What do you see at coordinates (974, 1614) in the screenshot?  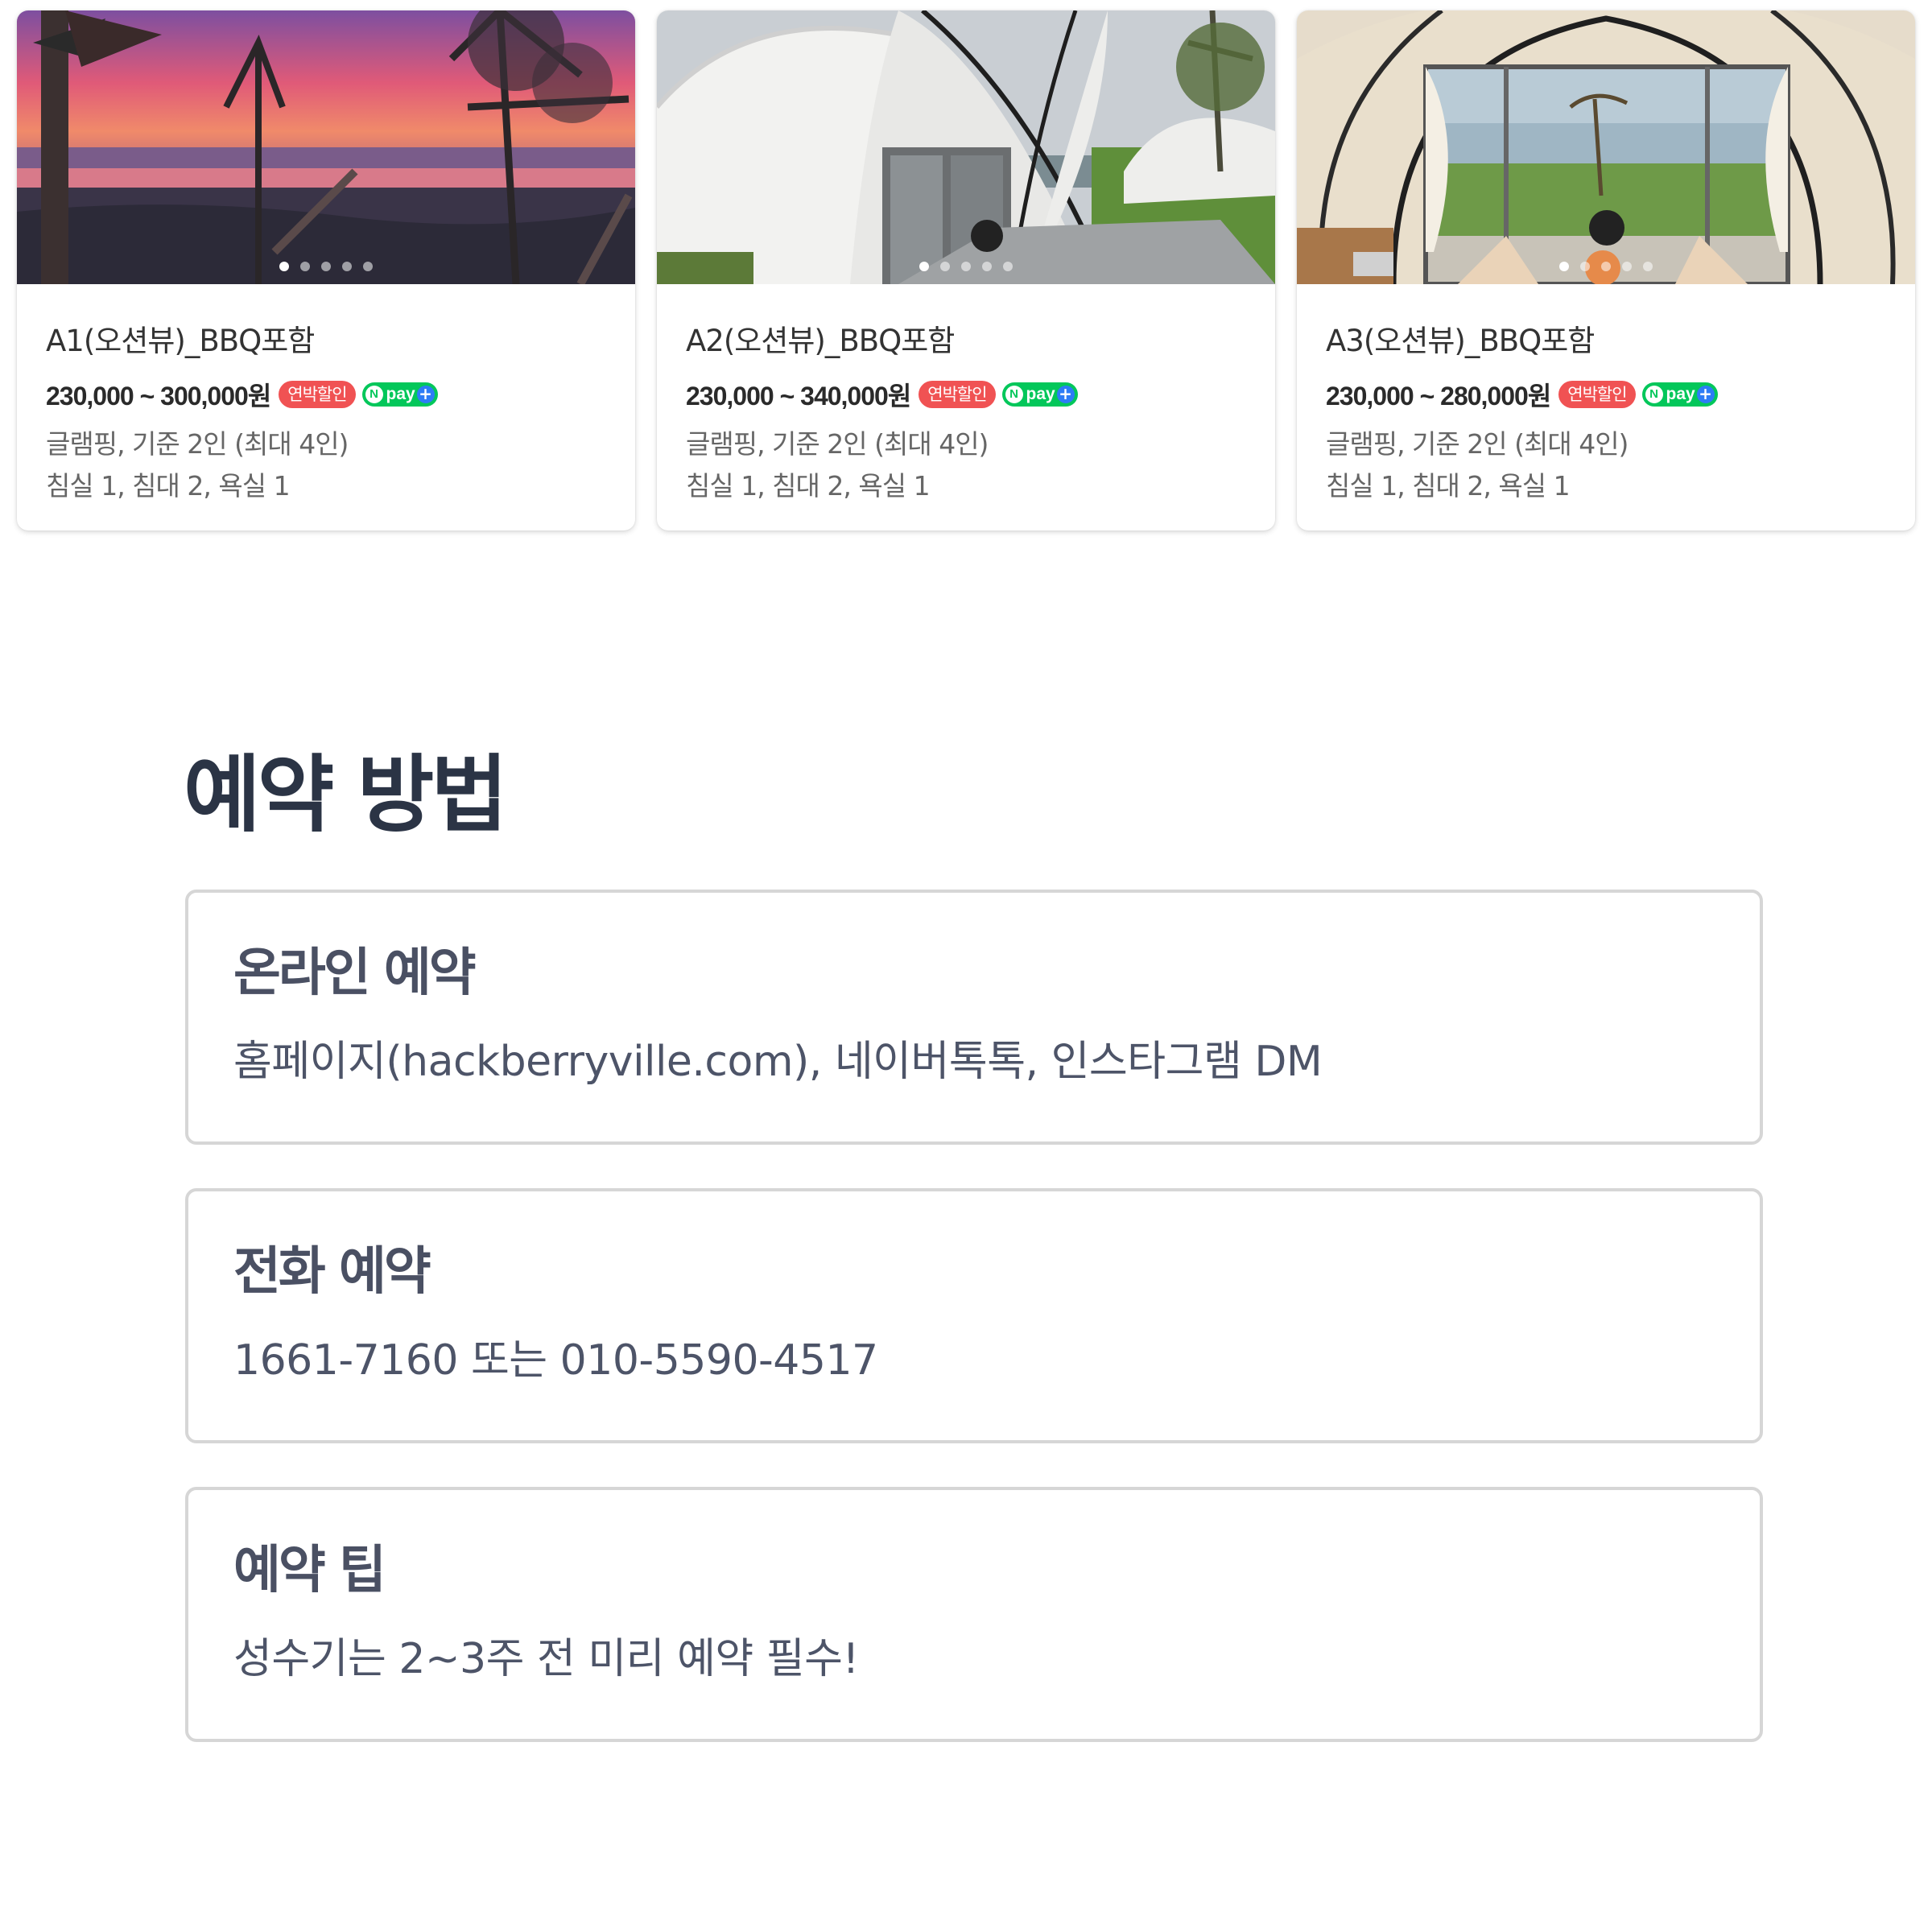 I see `reservation-tip-box: 예약 팁 성수기는 2~3주 전 미리 예약 필수!` at bounding box center [974, 1614].